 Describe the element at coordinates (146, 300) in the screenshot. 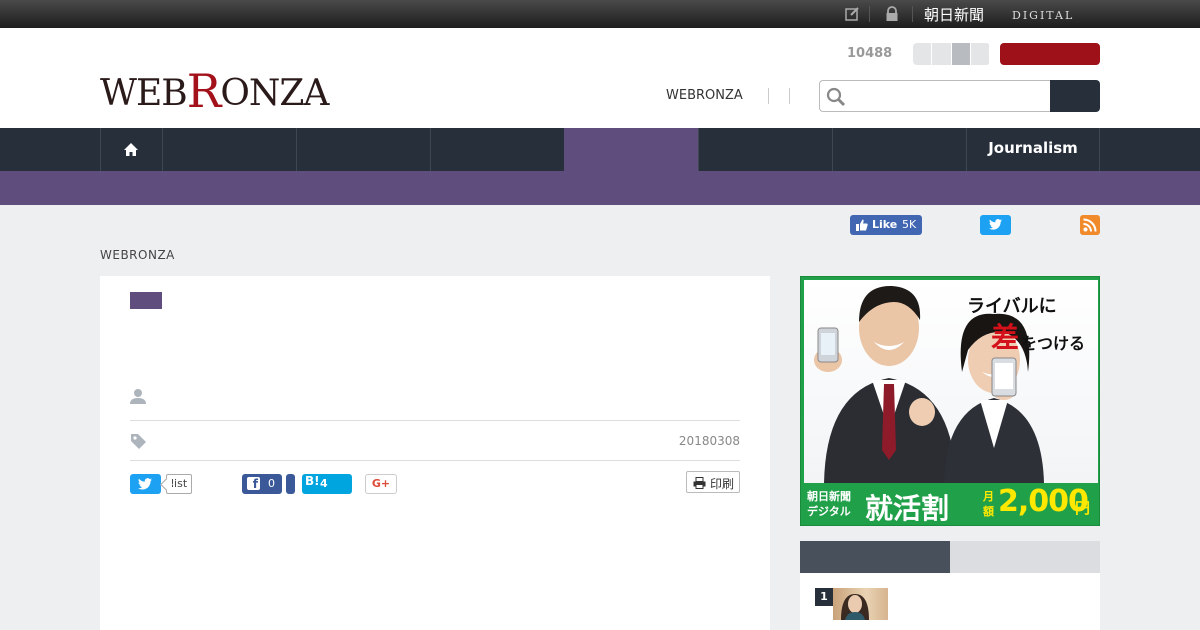

I see `category-tag` at that location.